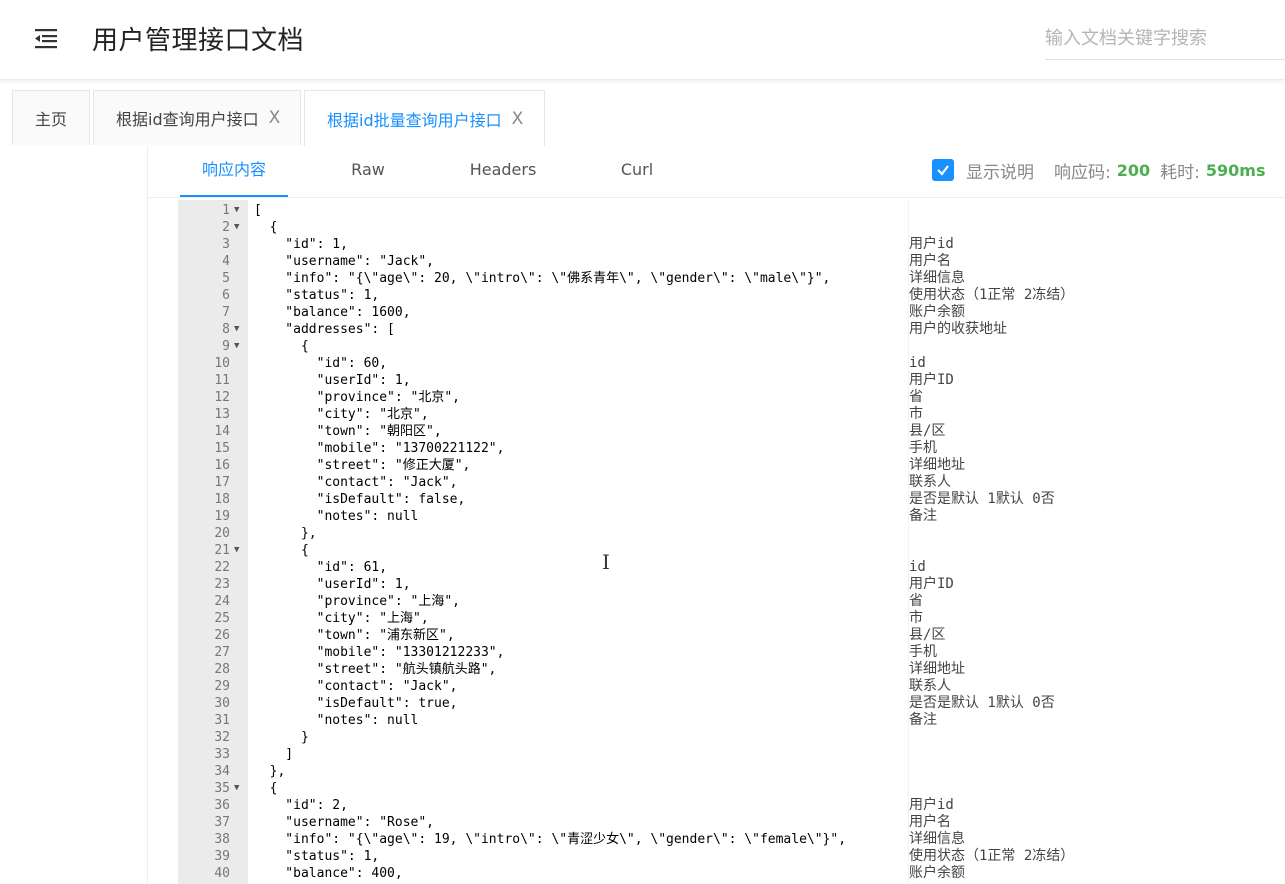 This screenshot has height=884, width=1285. What do you see at coordinates (731, 652) in the screenshot?
I see `code-line: 27 "mobile": "13301212233", 手机` at bounding box center [731, 652].